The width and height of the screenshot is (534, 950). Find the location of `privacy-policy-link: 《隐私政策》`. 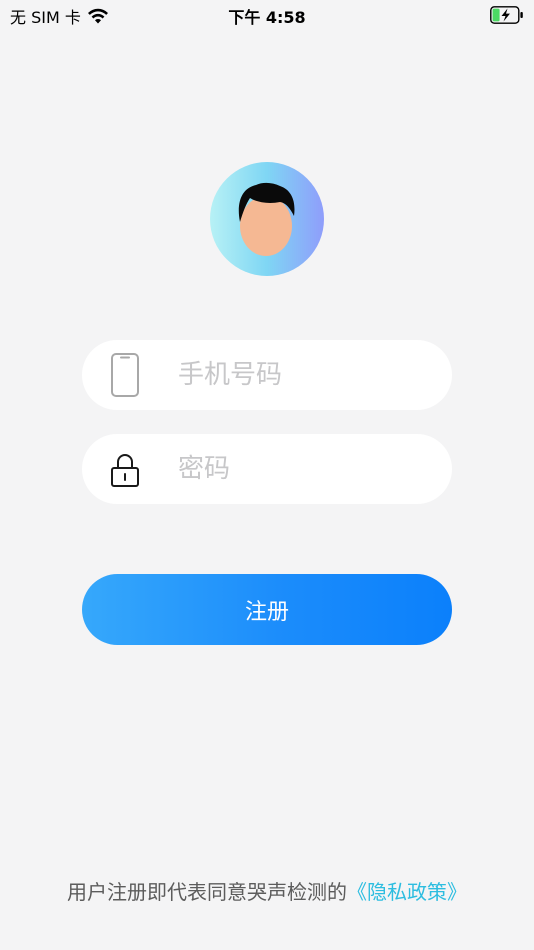

privacy-policy-link: 《隐私政策》 is located at coordinates (407, 892).